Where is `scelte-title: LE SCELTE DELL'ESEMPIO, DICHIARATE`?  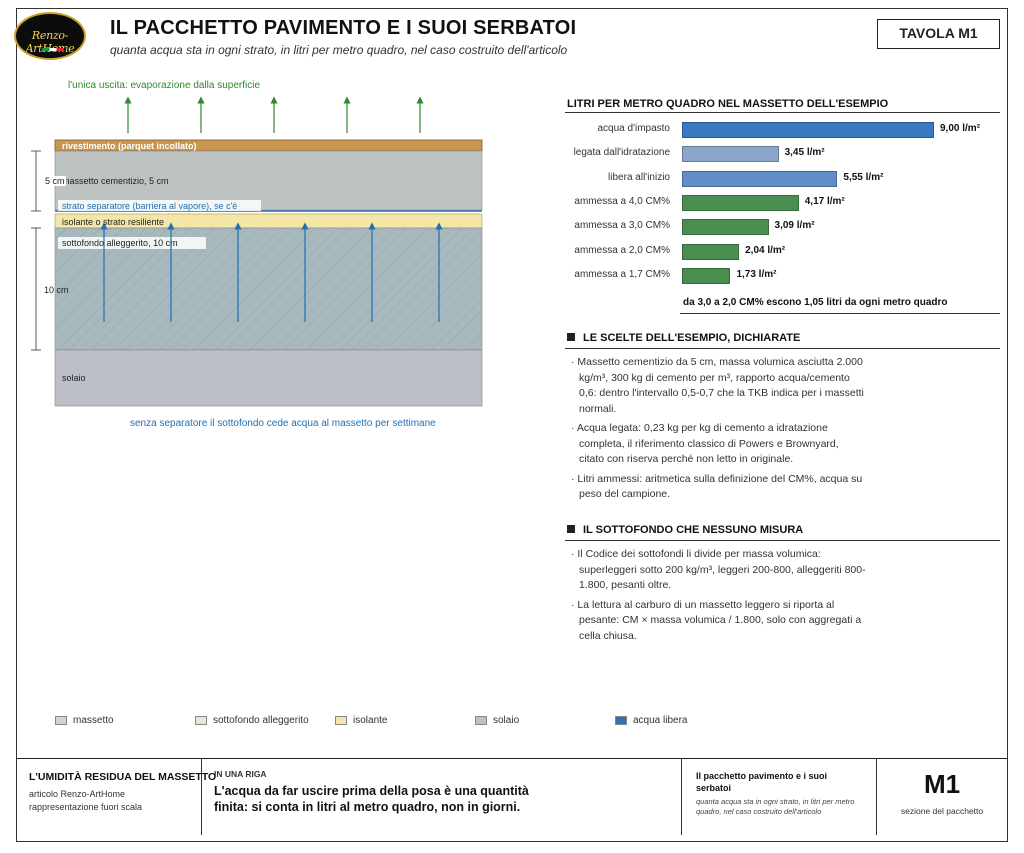
scelte-title: LE SCELTE DELL'ESEMPIO, DICHIARATE is located at coordinates (692, 338).